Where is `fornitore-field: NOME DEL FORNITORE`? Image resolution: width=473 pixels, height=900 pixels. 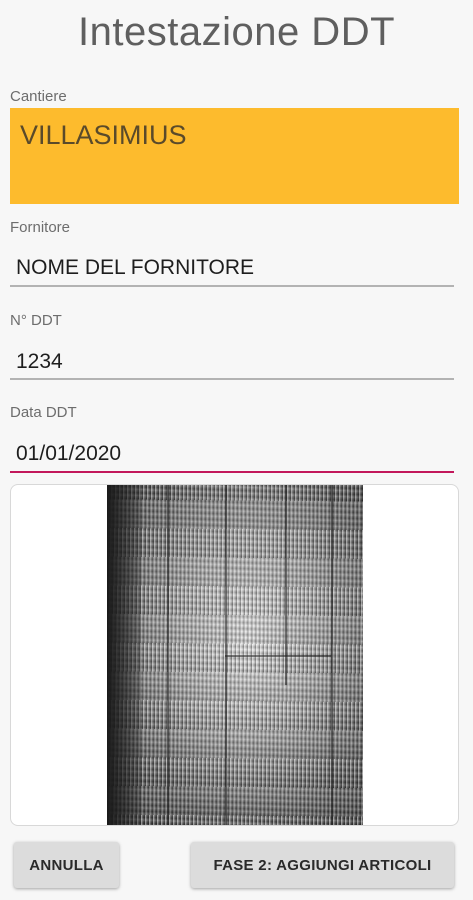 fornitore-field: NOME DEL FORNITORE is located at coordinates (135, 268).